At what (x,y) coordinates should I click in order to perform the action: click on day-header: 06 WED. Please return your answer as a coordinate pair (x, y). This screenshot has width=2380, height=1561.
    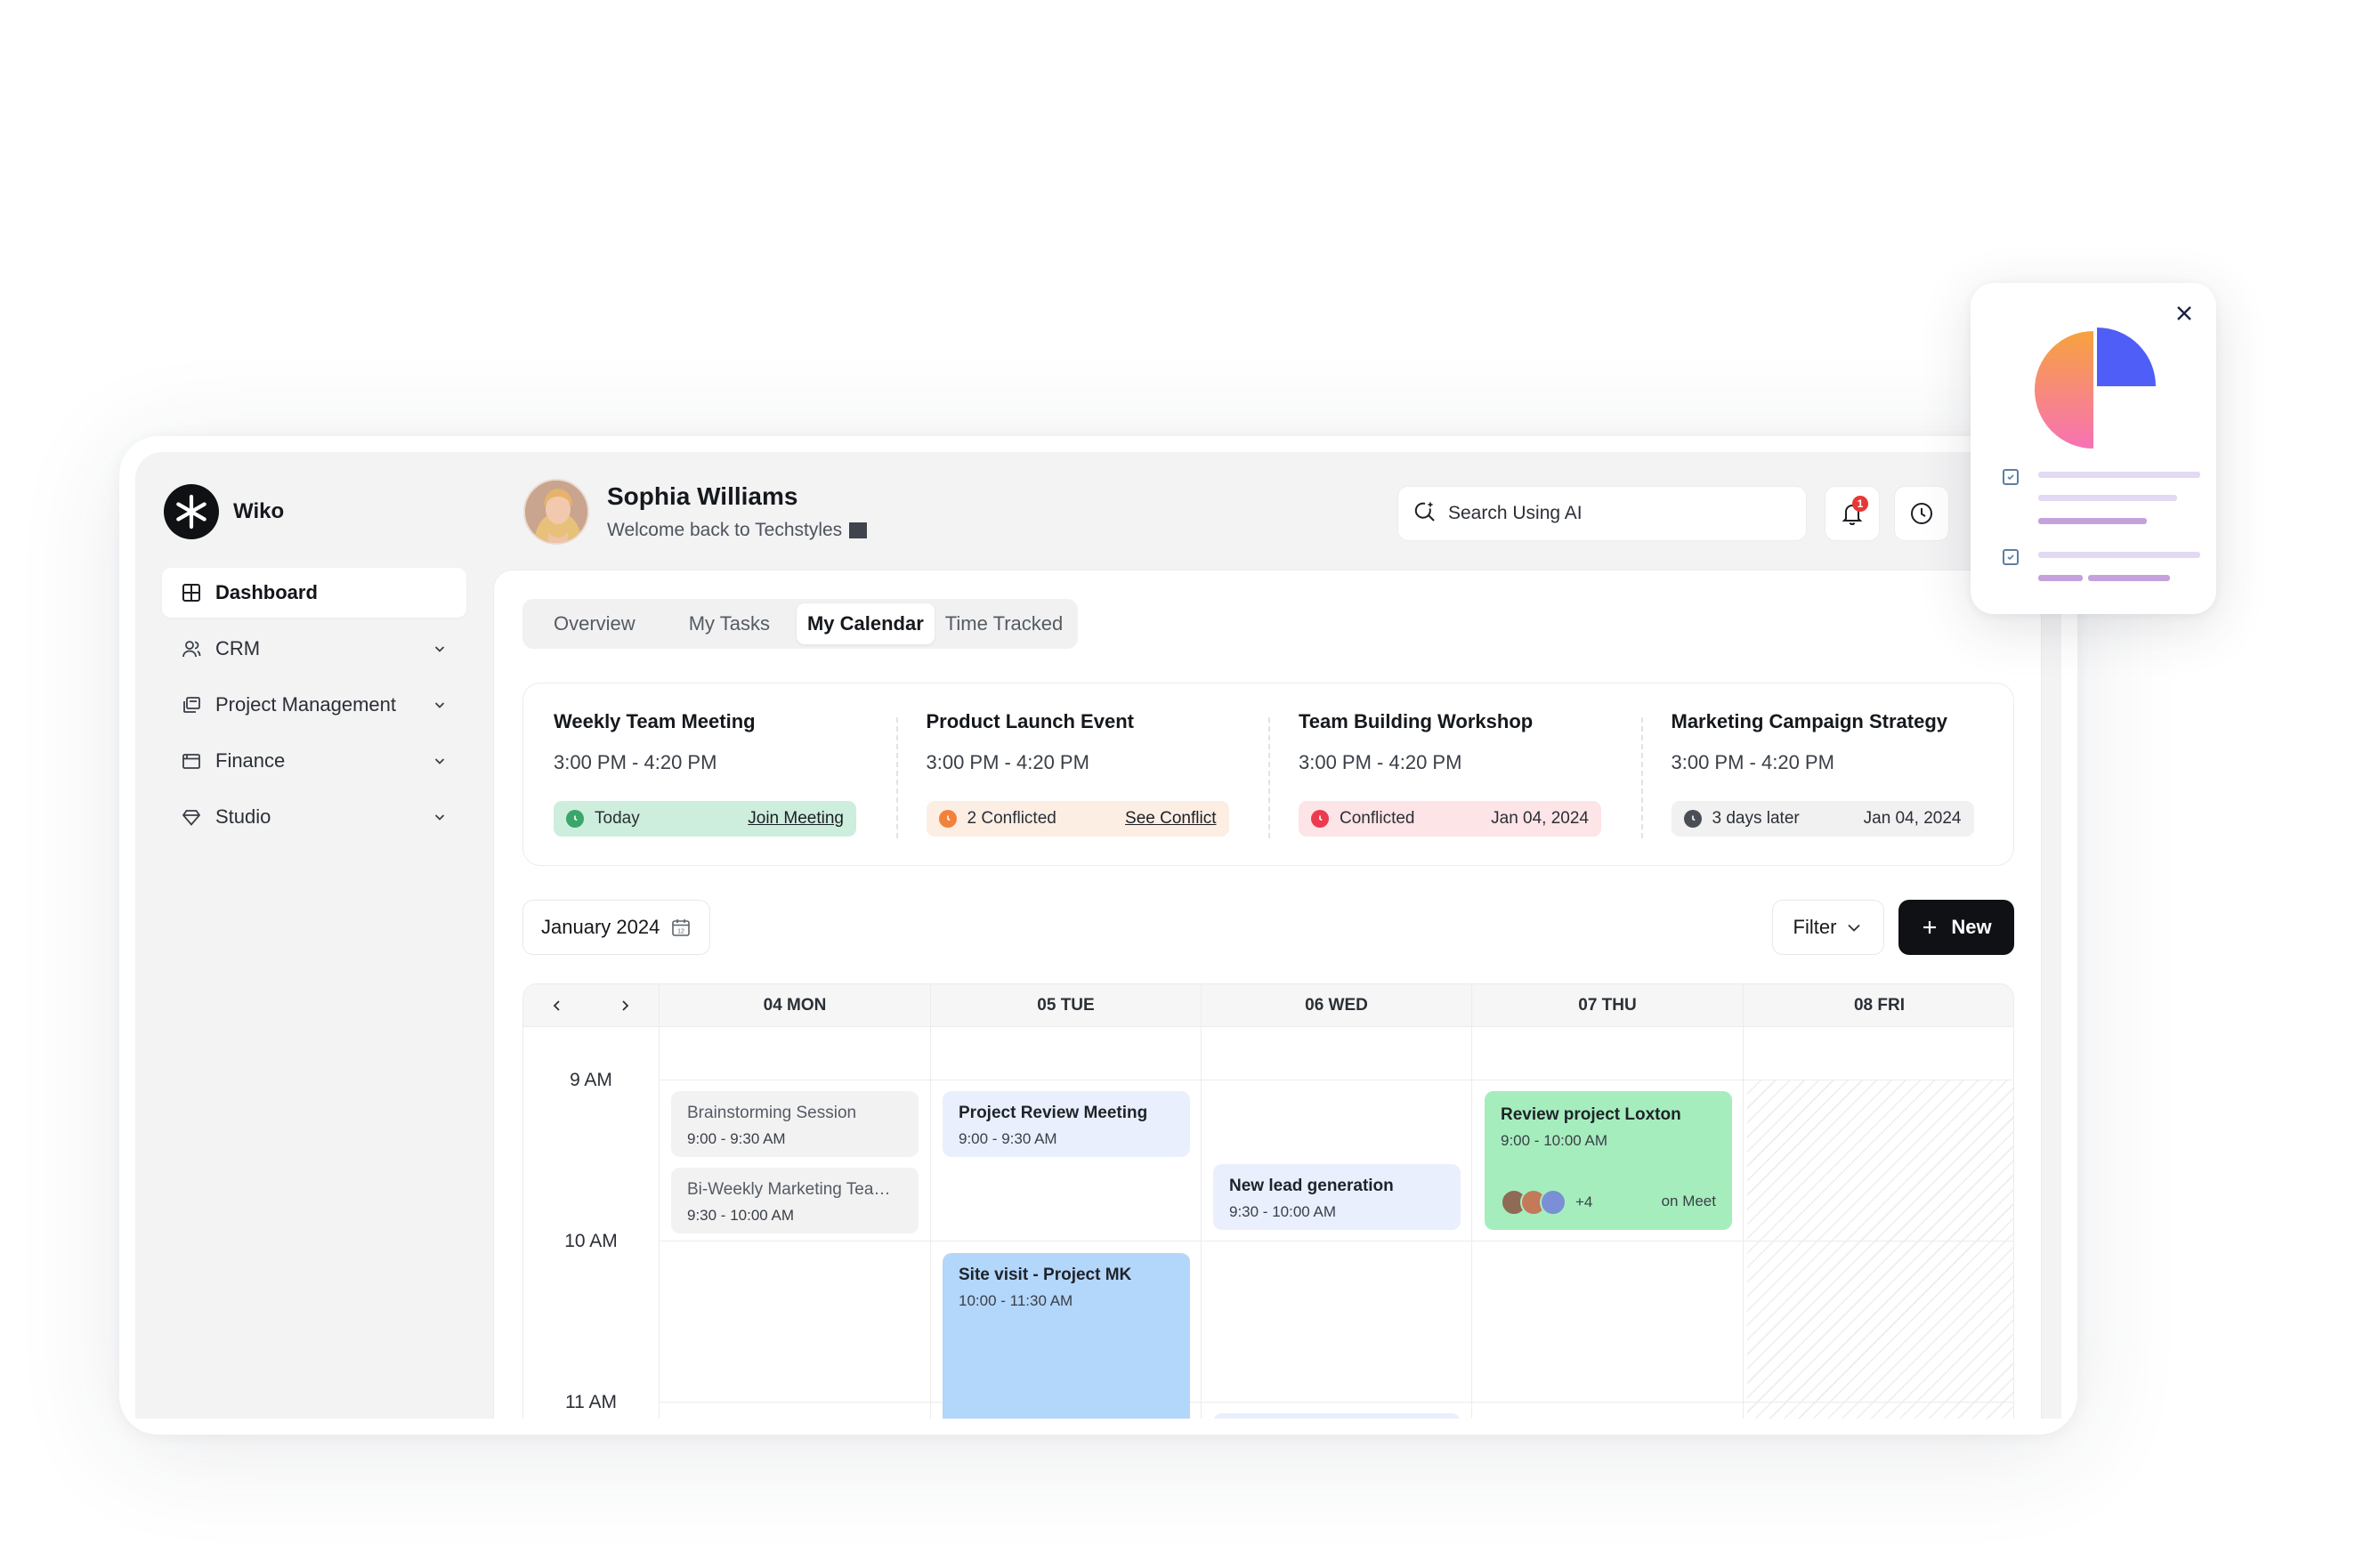
    Looking at the image, I should click on (1336, 1005).